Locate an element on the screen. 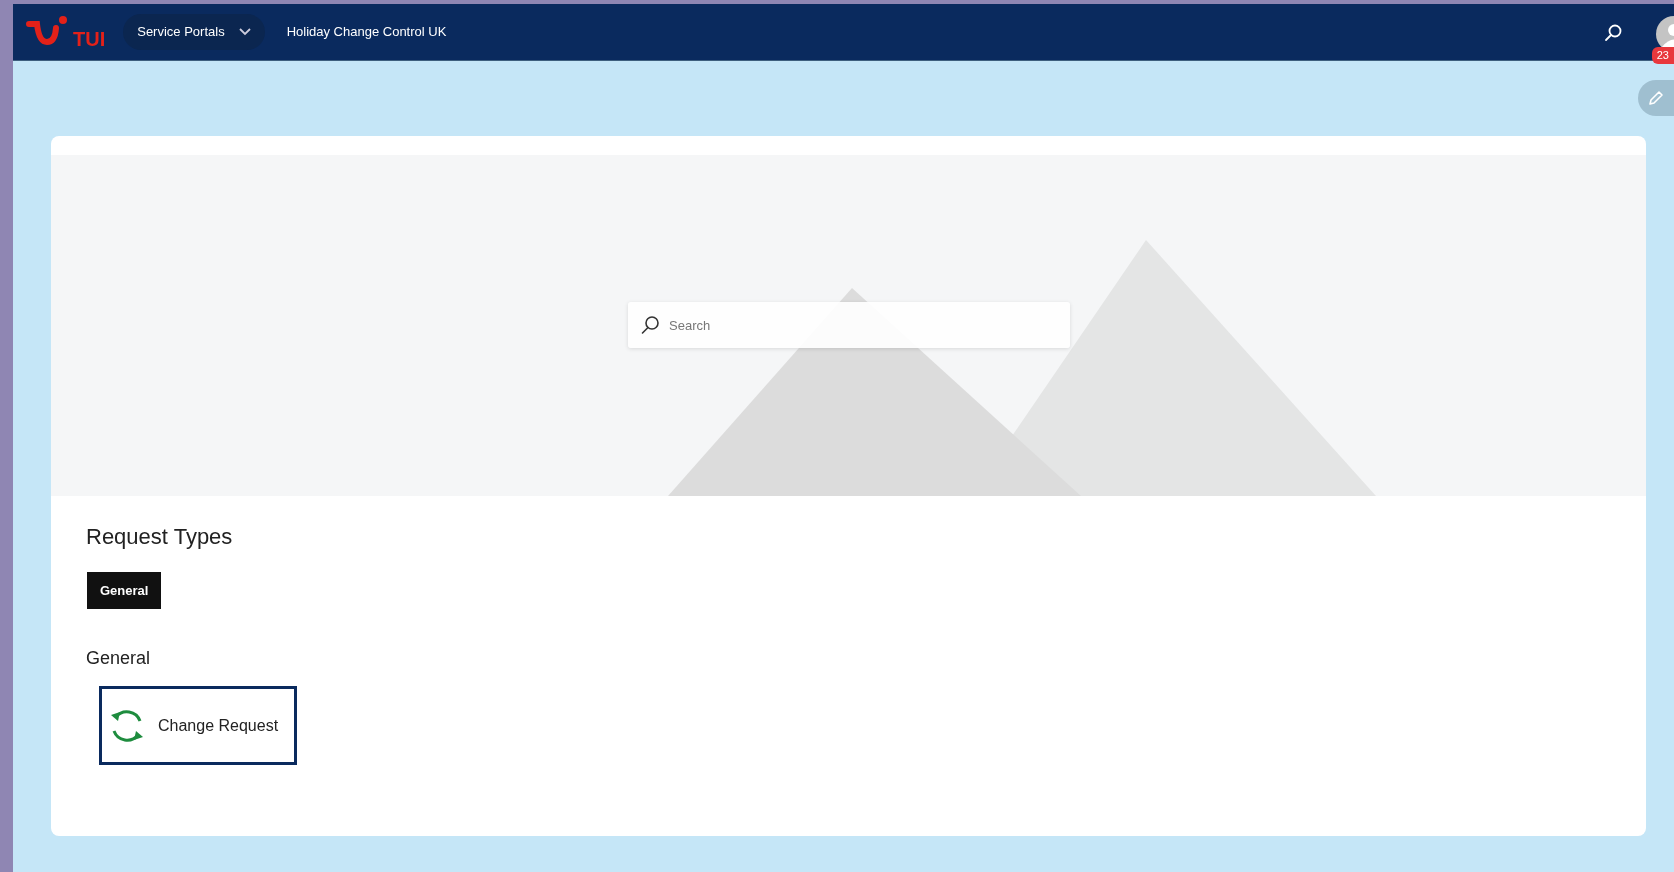  group-heading: General is located at coordinates (119, 658).